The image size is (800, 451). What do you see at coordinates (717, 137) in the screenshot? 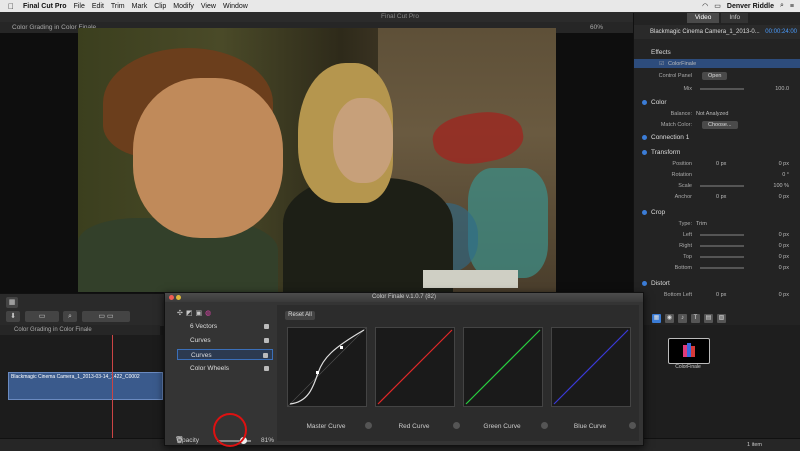
I see `connection-section: Connection 1` at bounding box center [717, 137].